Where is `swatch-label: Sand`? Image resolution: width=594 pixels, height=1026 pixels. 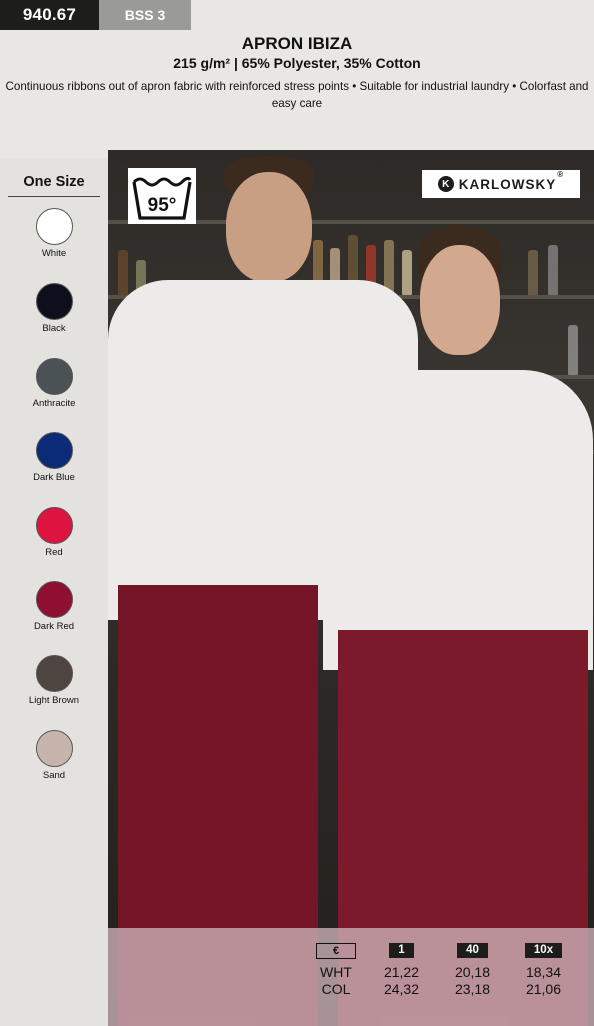 swatch-label: Sand is located at coordinates (54, 775).